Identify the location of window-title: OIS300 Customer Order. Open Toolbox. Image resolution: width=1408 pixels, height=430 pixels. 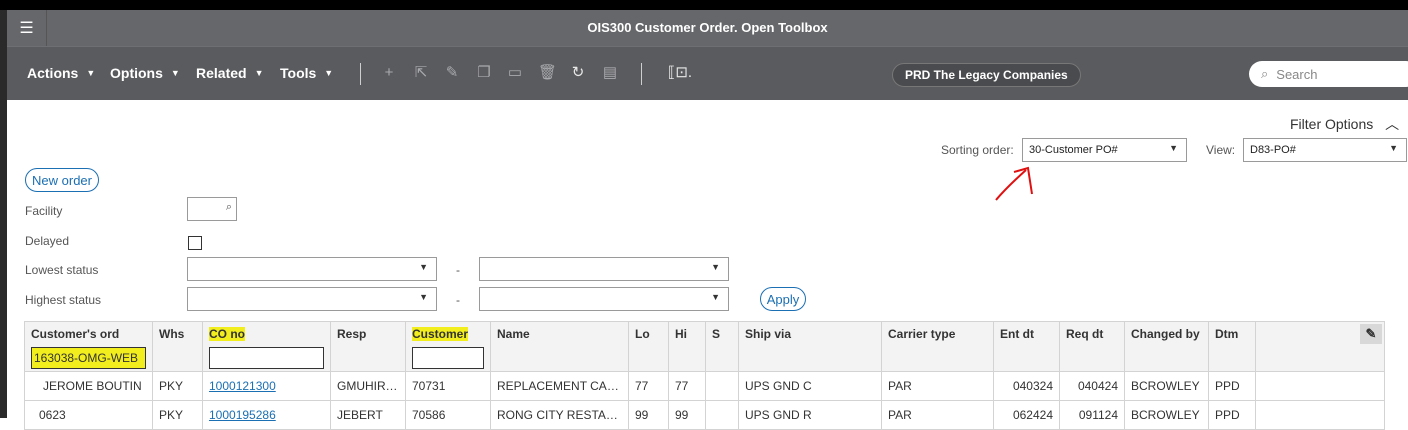
(707, 27).